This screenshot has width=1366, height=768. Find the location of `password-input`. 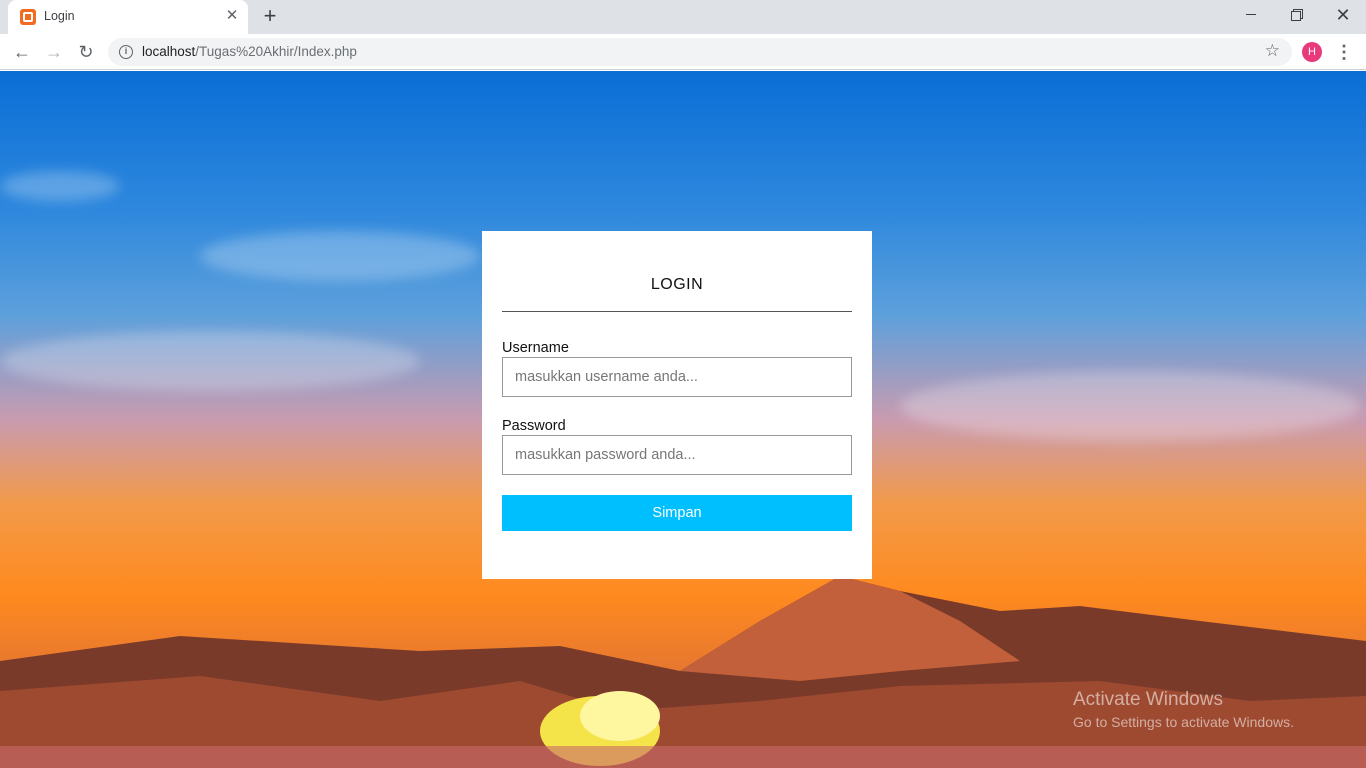

password-input is located at coordinates (677, 455).